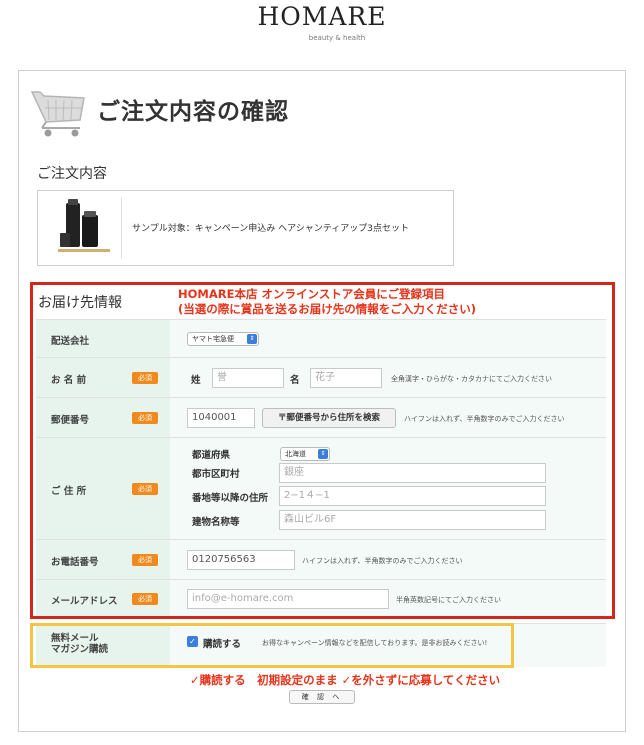 The height and width of the screenshot is (745, 644). I want to click on shopping-cart-icon, so click(57, 114).